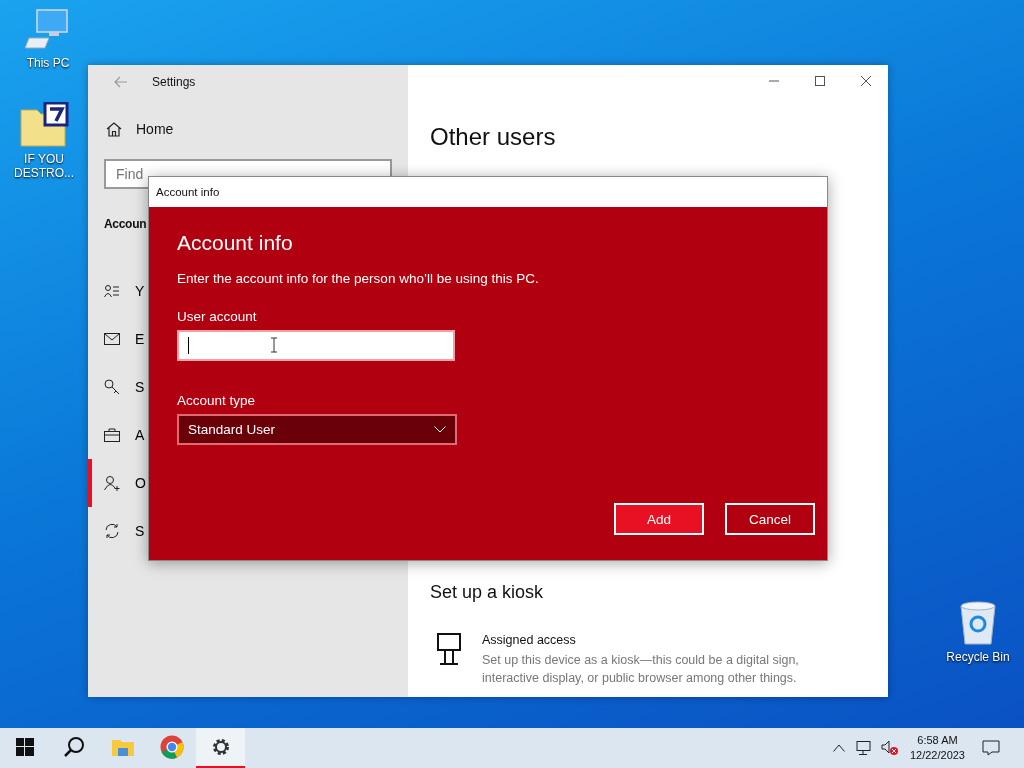  Describe the element at coordinates (235, 243) in the screenshot. I see `dialog-heading: Account info` at that location.